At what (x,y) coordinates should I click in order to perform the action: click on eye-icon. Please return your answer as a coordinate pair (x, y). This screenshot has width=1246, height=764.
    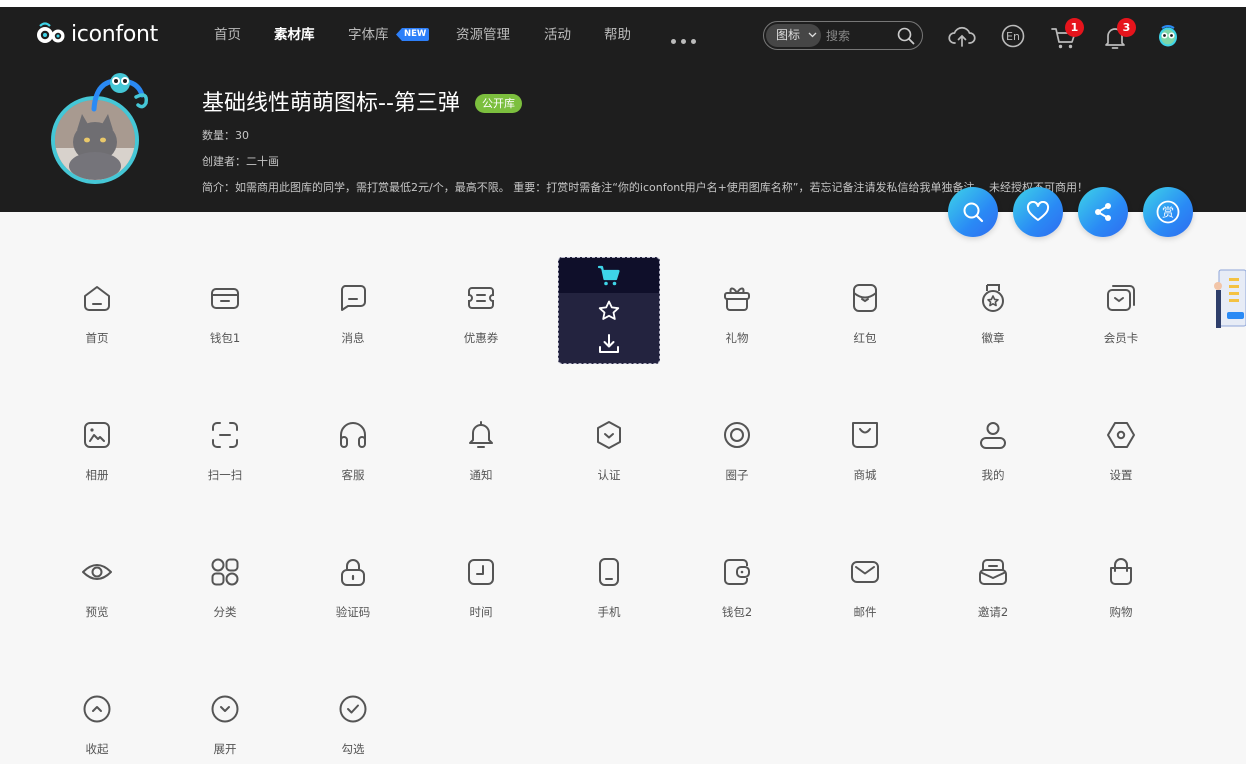
    Looking at the image, I should click on (97, 572).